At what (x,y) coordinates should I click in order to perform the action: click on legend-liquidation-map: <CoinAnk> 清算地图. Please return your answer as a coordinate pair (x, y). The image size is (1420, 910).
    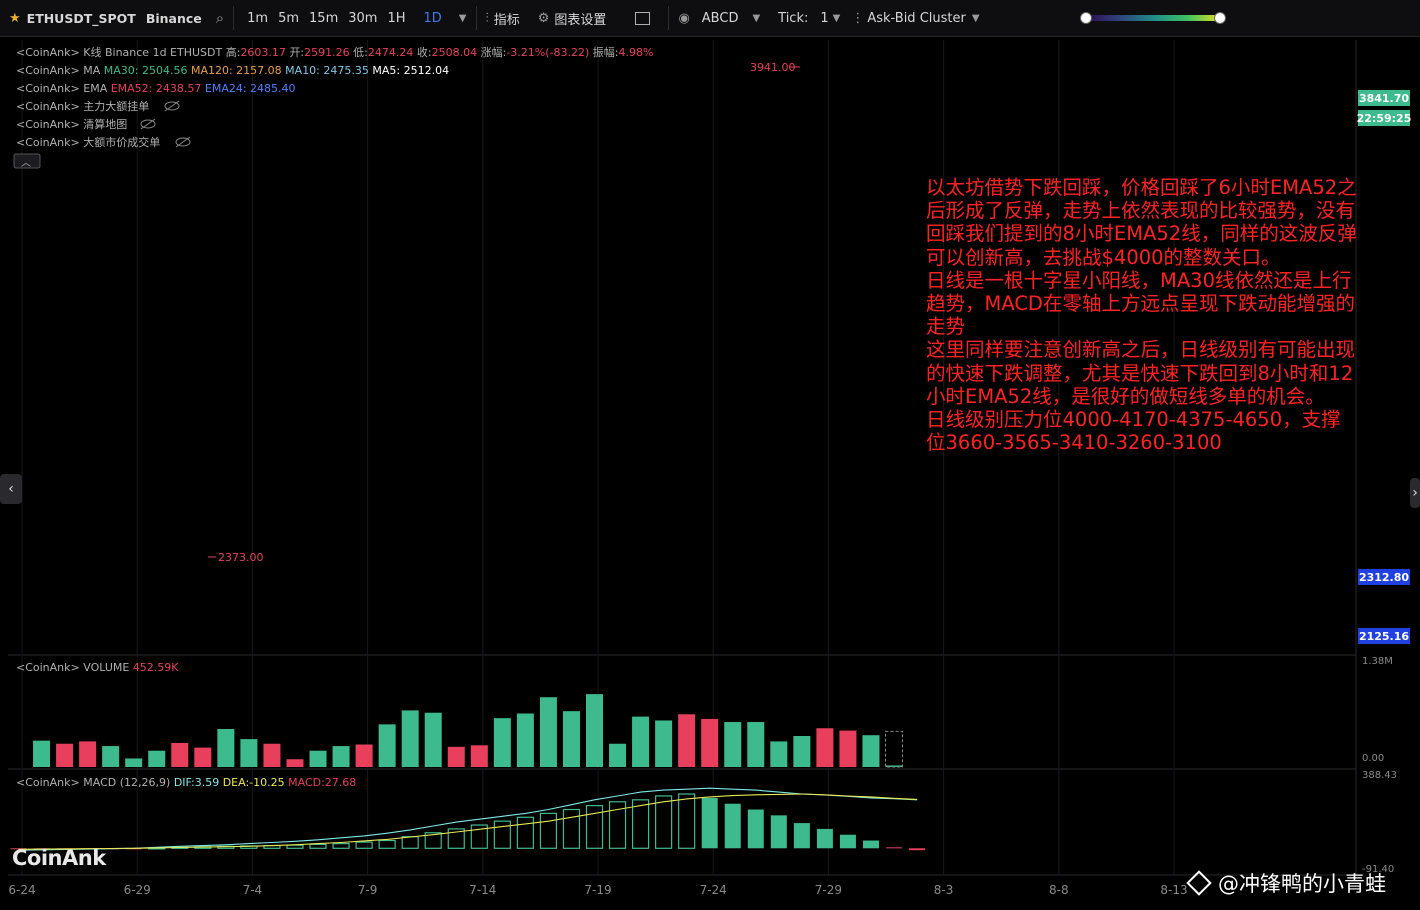
    Looking at the image, I should click on (71, 124).